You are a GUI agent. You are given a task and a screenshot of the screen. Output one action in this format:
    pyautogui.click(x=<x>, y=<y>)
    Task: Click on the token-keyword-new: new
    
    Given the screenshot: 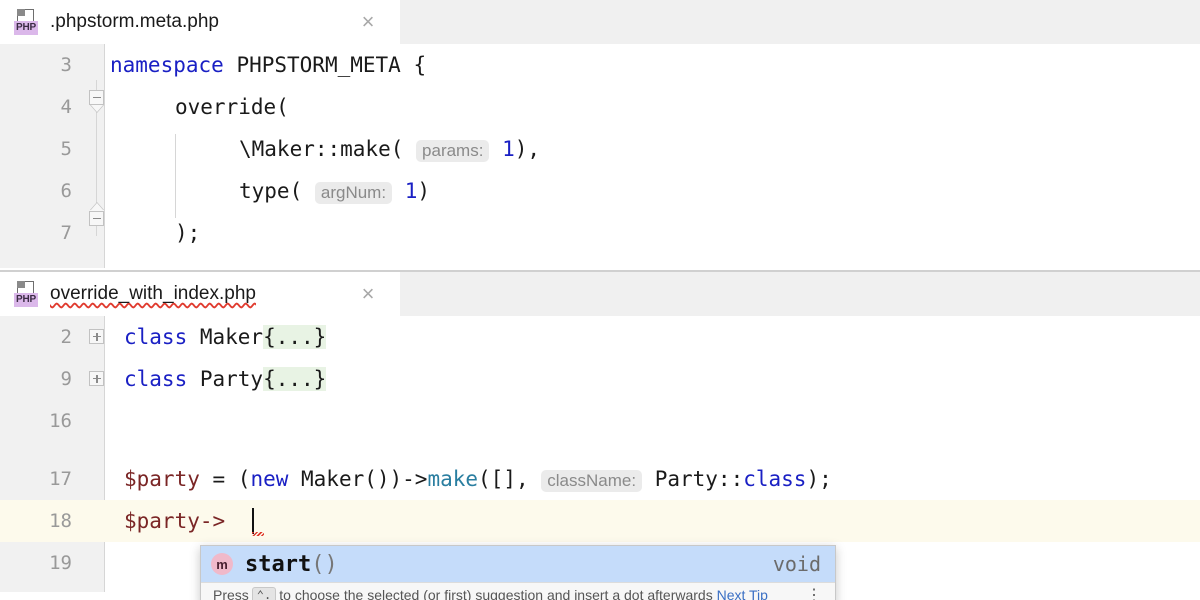 What is the action you would take?
    pyautogui.click(x=269, y=479)
    